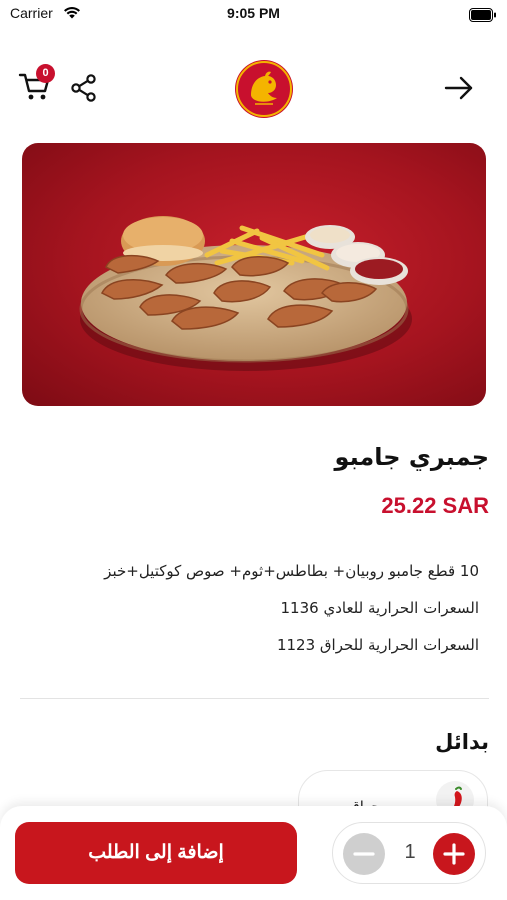 The height and width of the screenshot is (900, 507). What do you see at coordinates (411, 457) in the screenshot?
I see `product-name: جمبري جامبو` at bounding box center [411, 457].